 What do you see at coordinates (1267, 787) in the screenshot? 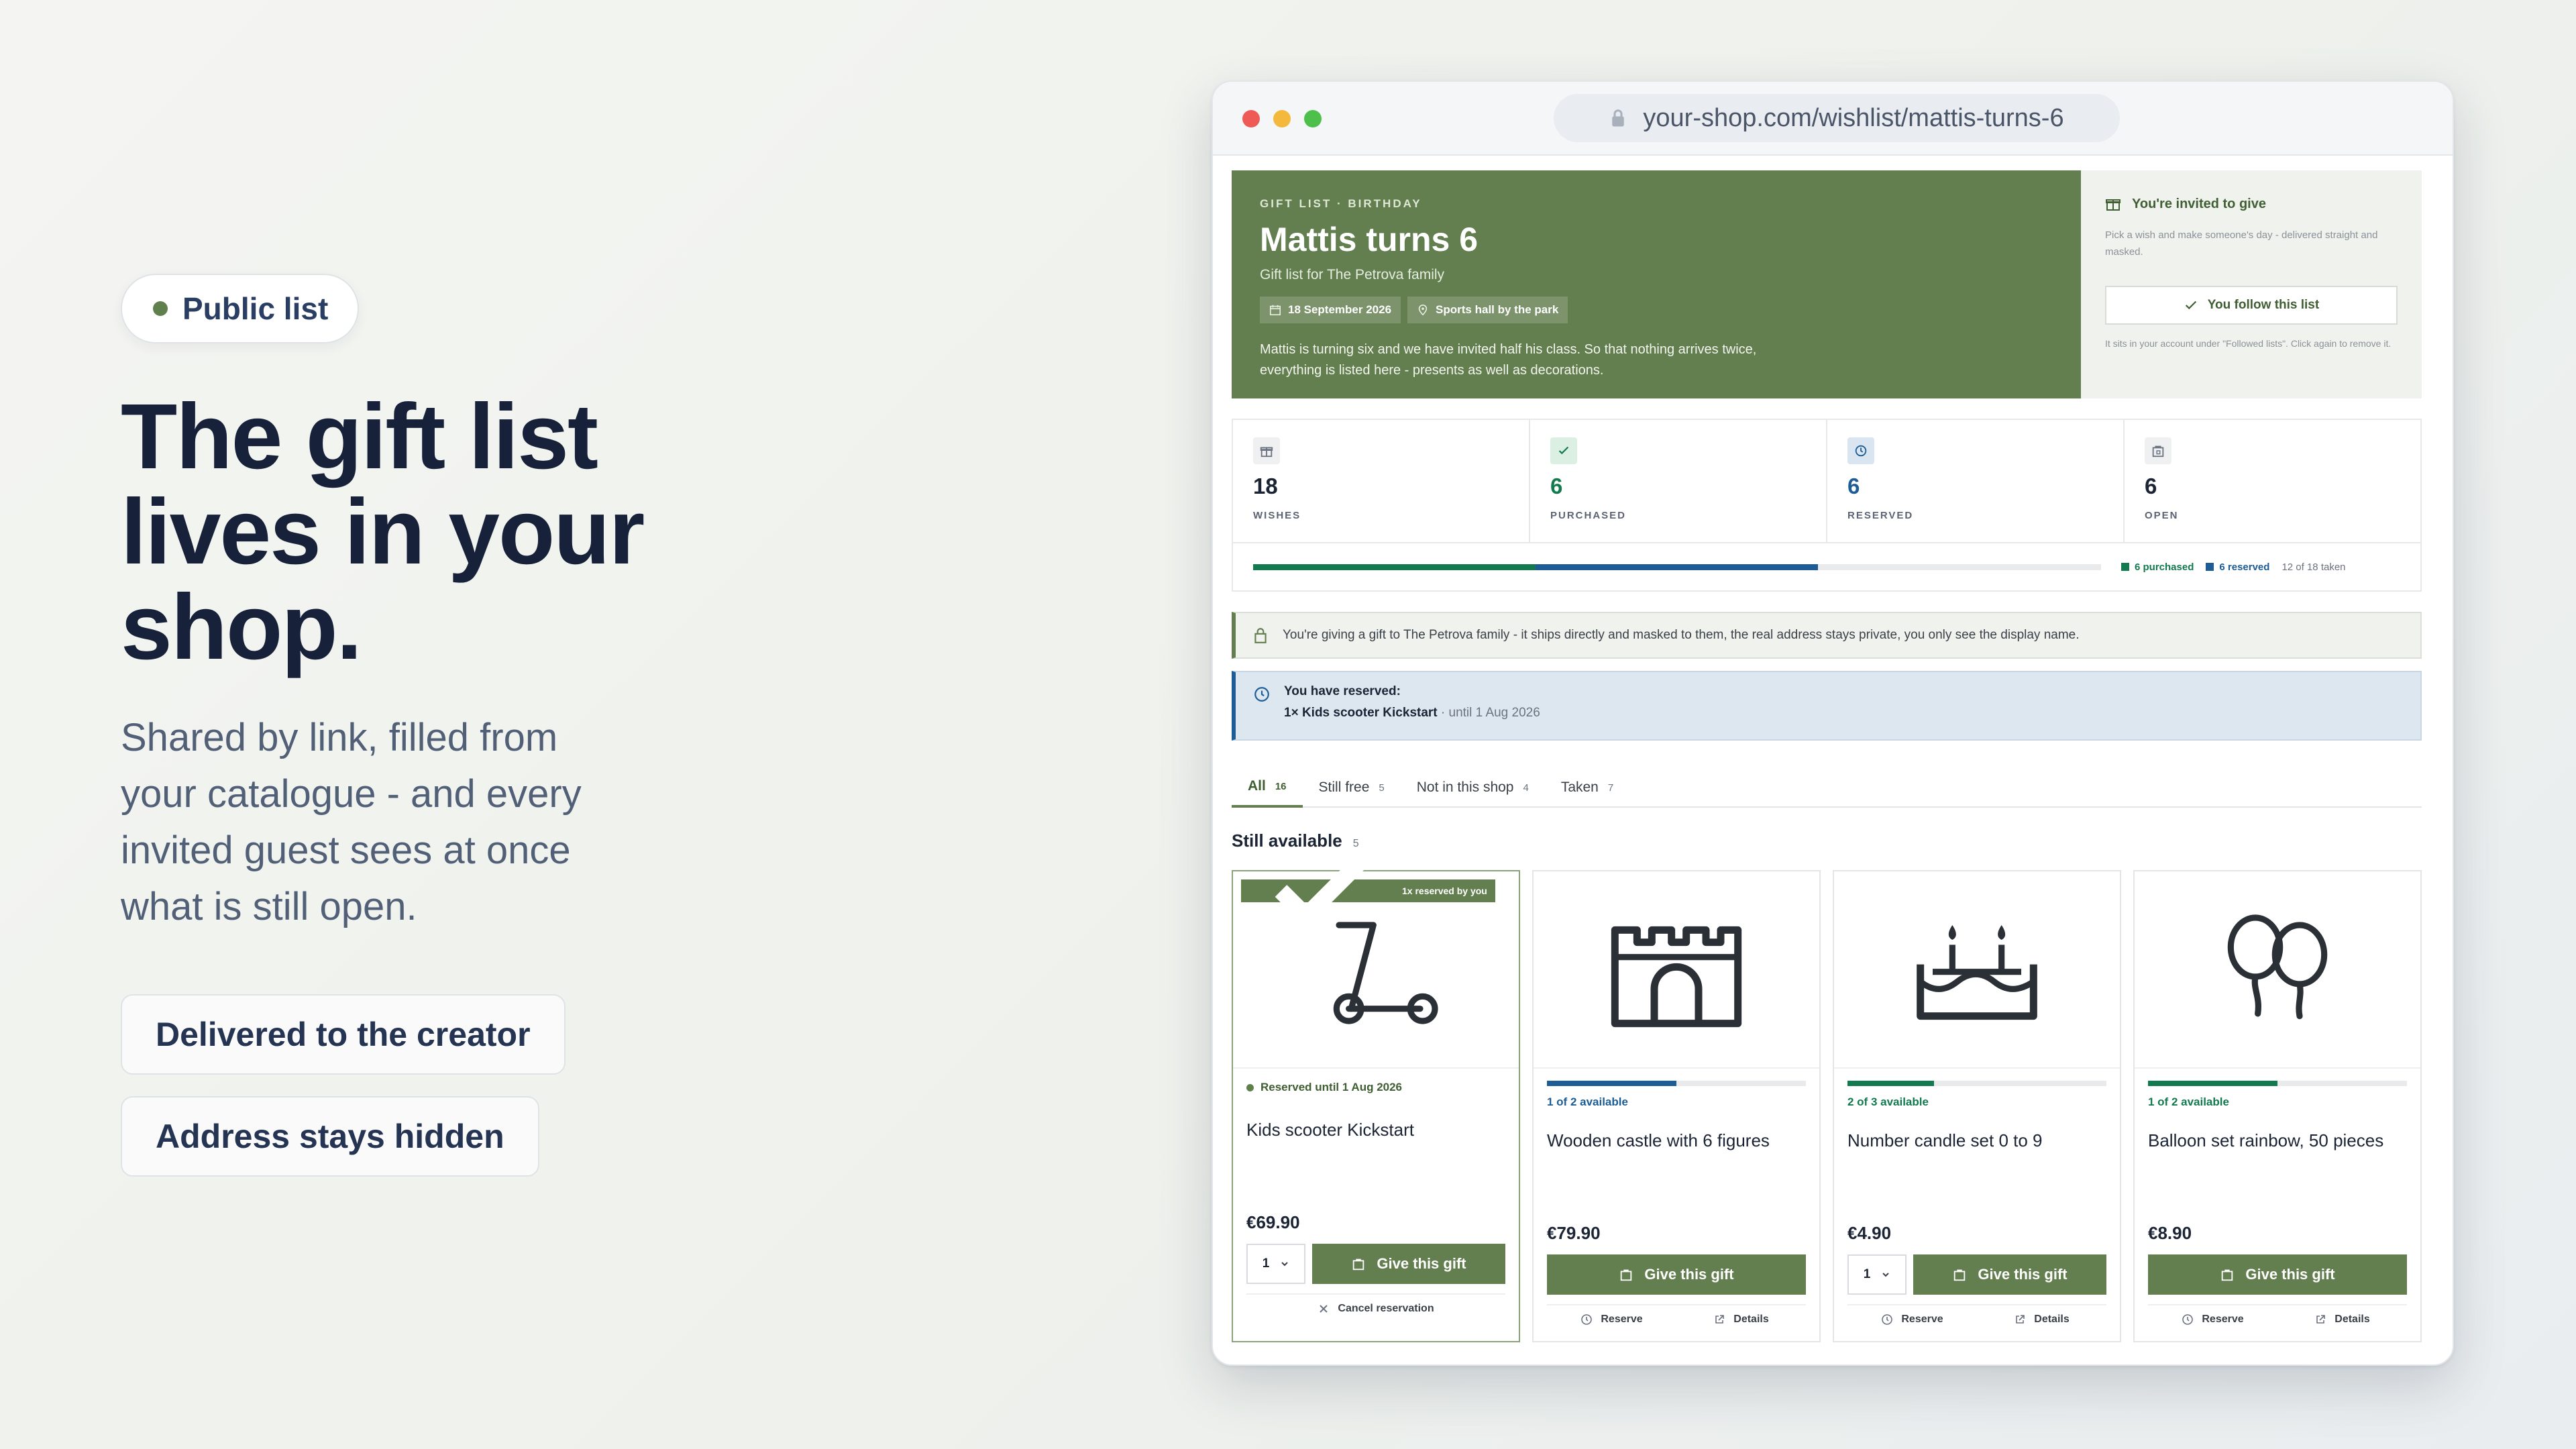
I see `tab-all: All 16` at bounding box center [1267, 787].